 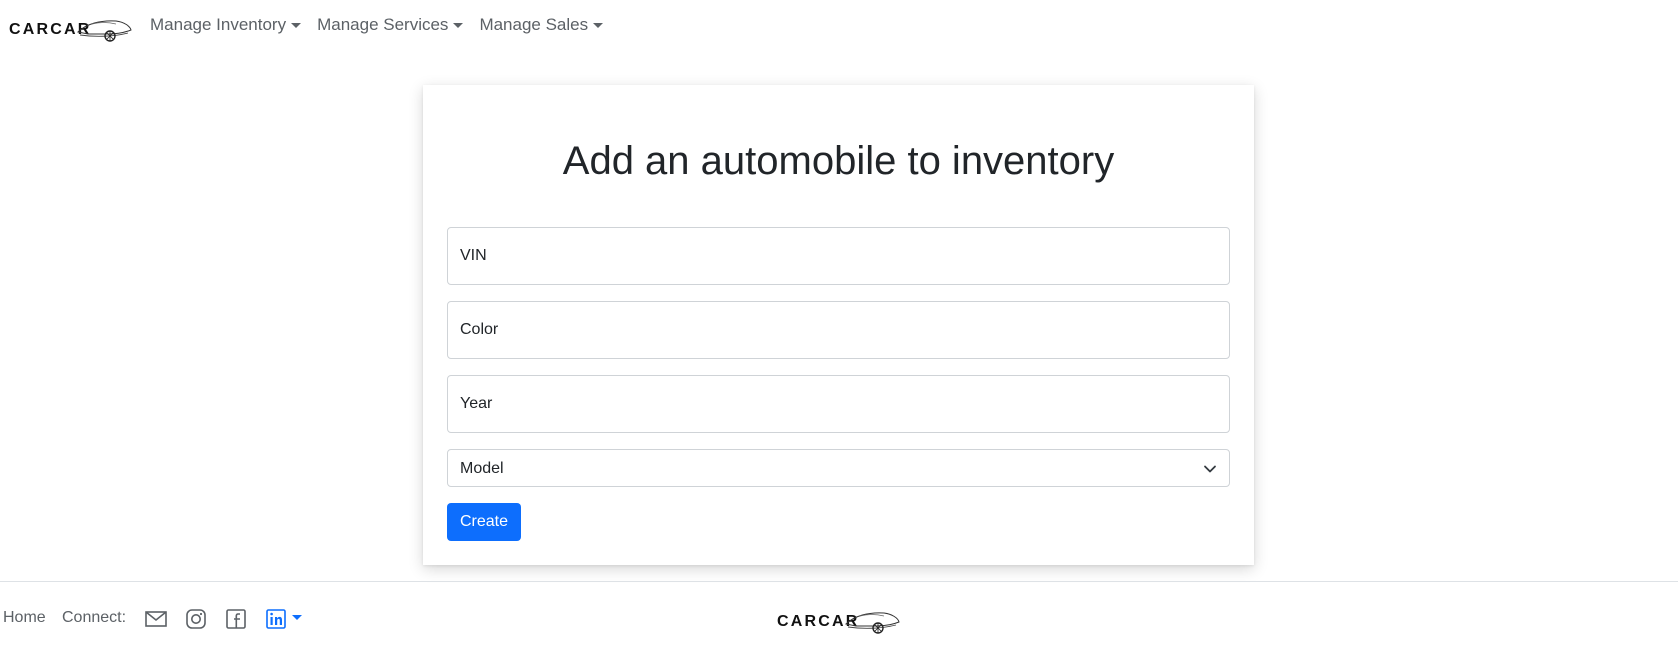 What do you see at coordinates (236, 619) in the screenshot?
I see `facebook-icon` at bounding box center [236, 619].